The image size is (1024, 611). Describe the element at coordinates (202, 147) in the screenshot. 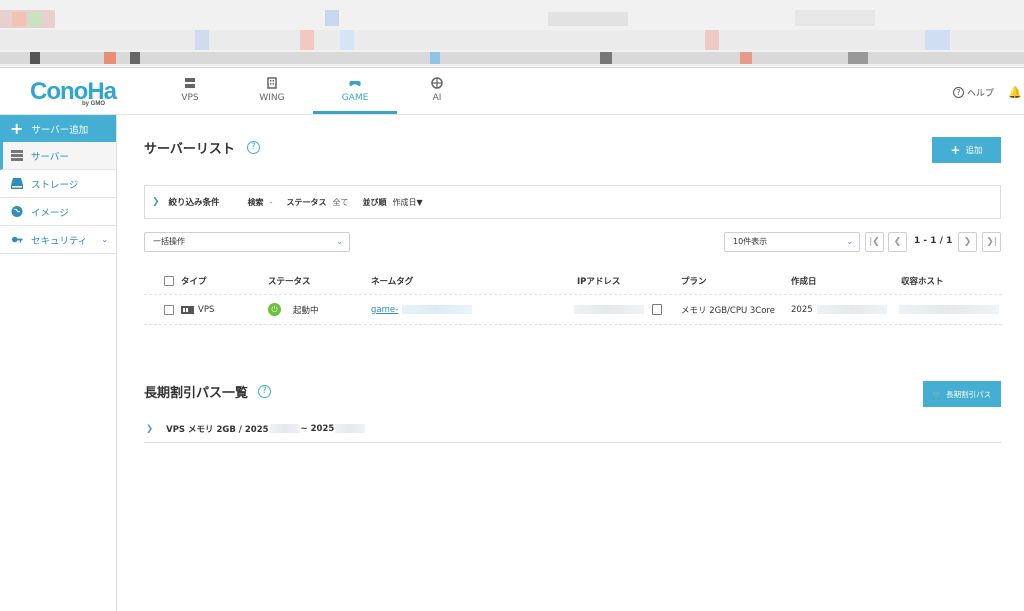

I see `page-title: サーバーリスト ?` at that location.